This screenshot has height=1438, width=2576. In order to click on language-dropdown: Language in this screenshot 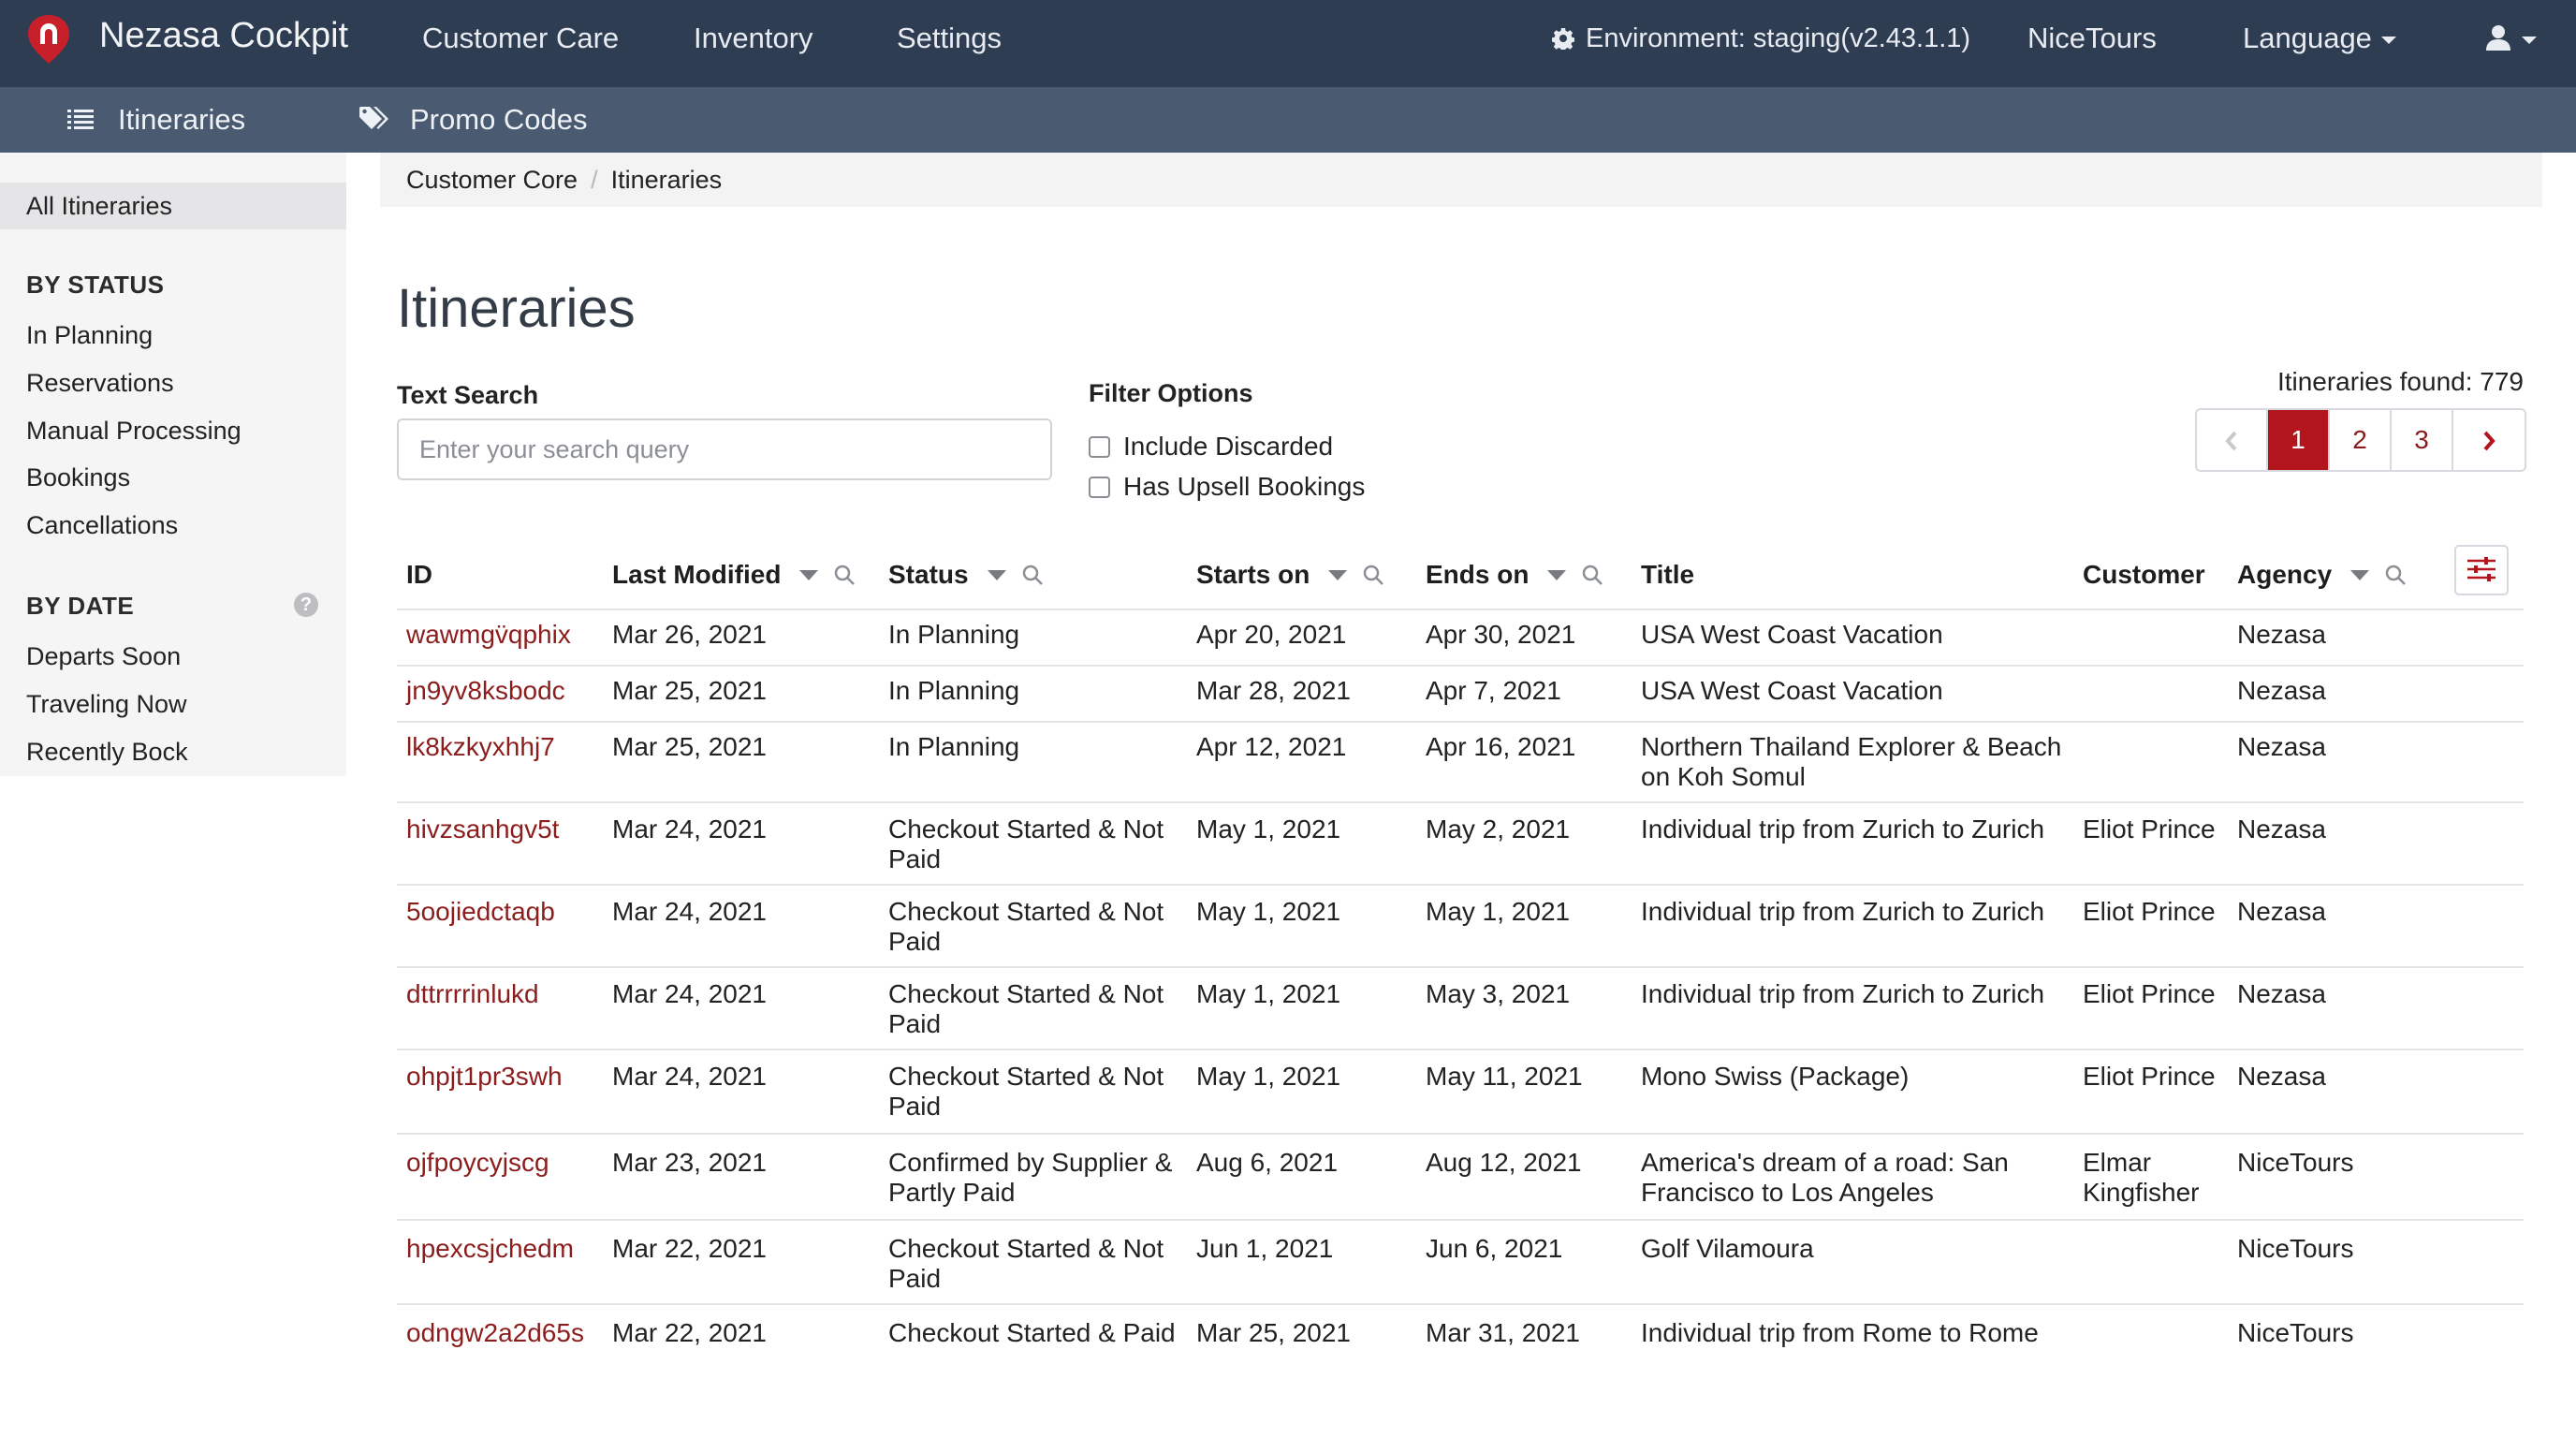, I will do `click(2319, 38)`.